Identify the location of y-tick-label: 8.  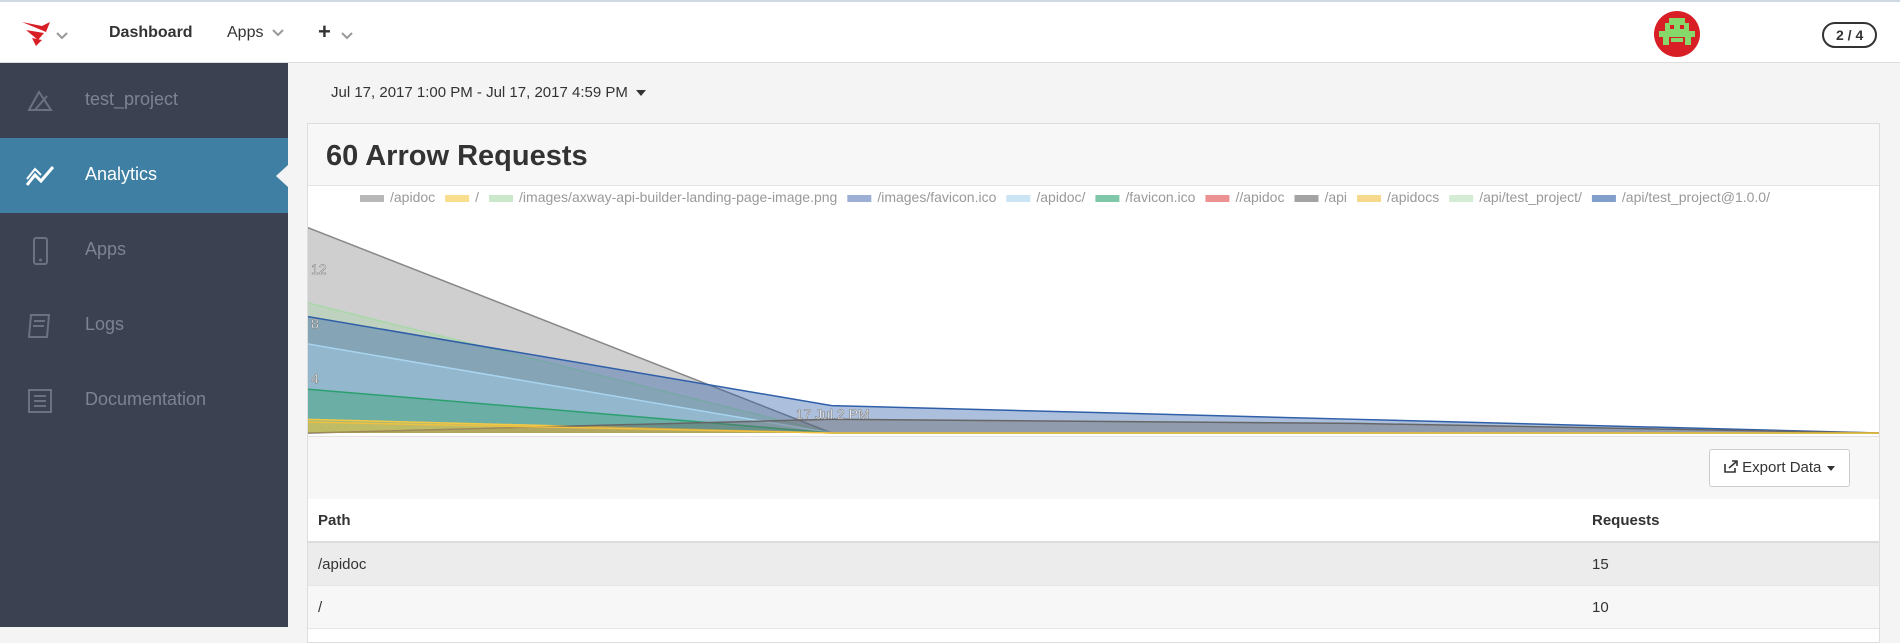
(315, 324).